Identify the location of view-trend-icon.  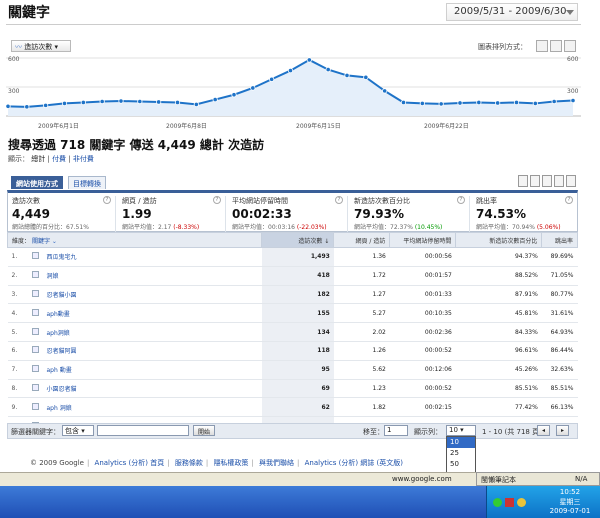
(571, 181).